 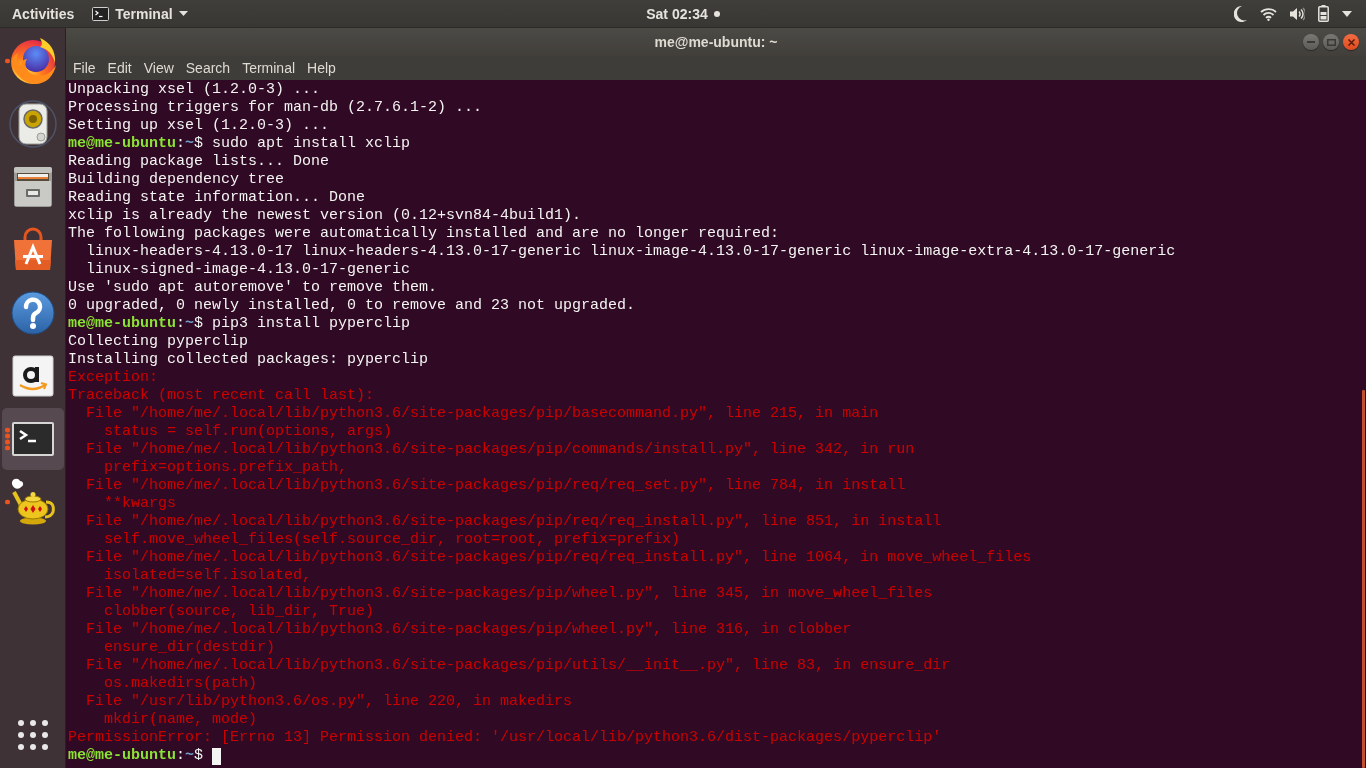 I want to click on scrollbar-thumb, so click(x=1363, y=579).